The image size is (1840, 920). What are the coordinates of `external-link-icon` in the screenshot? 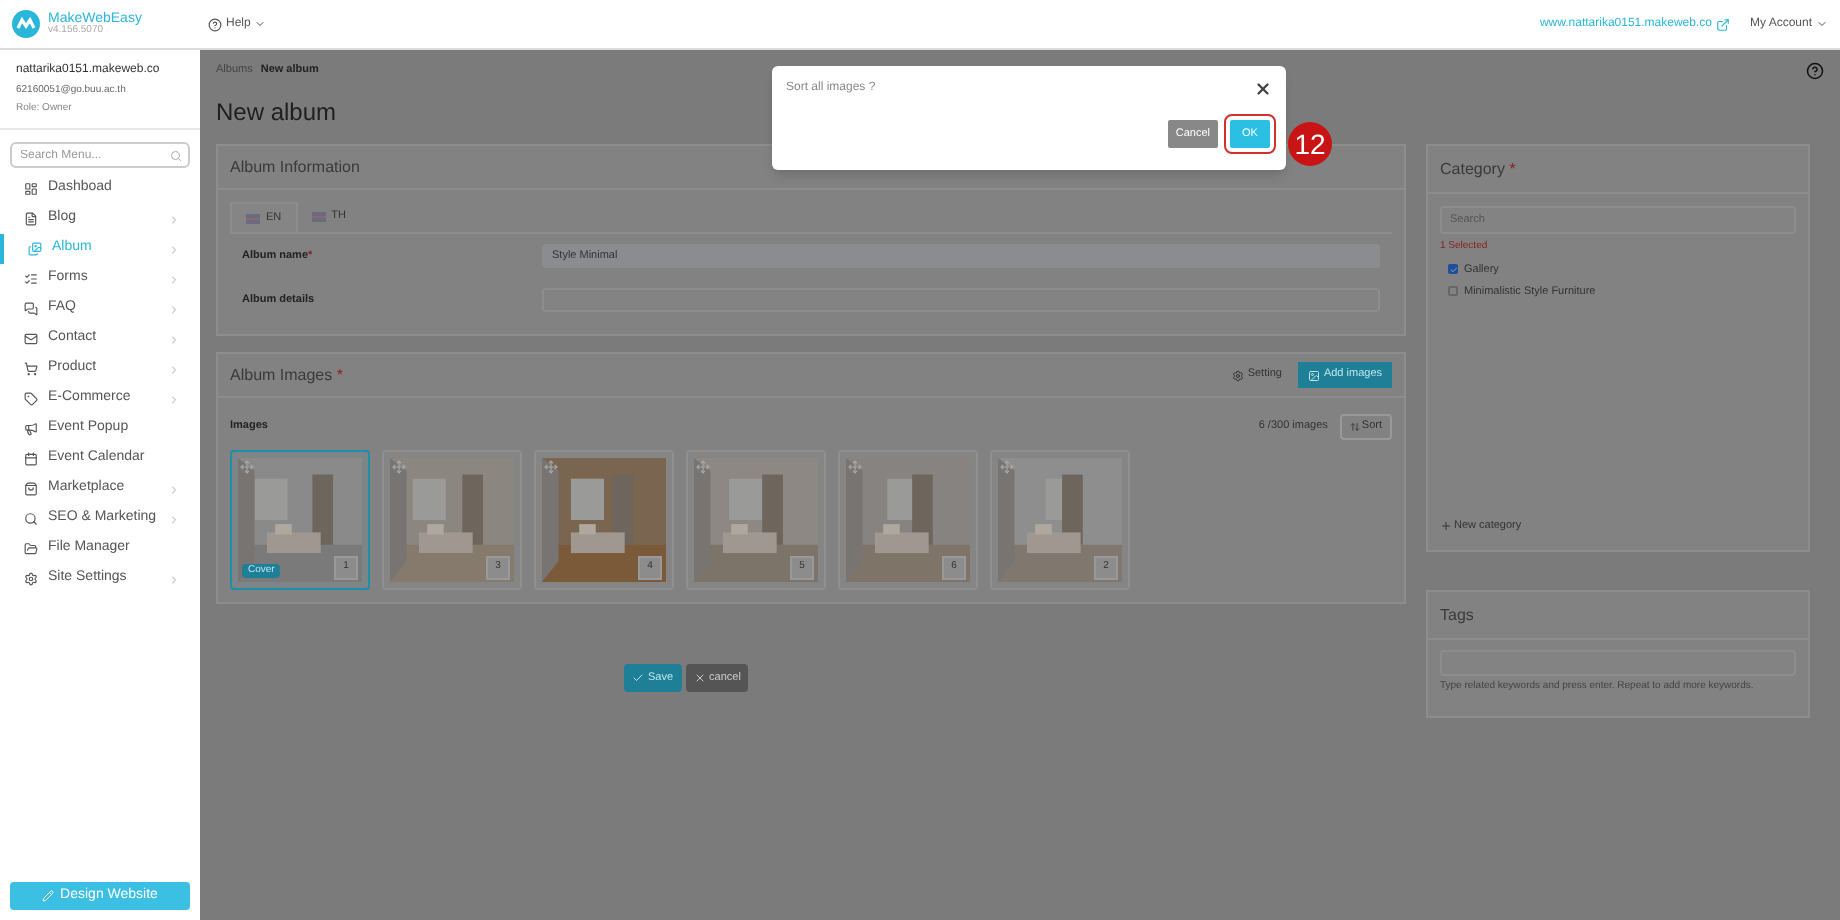 It's located at (1722, 24).